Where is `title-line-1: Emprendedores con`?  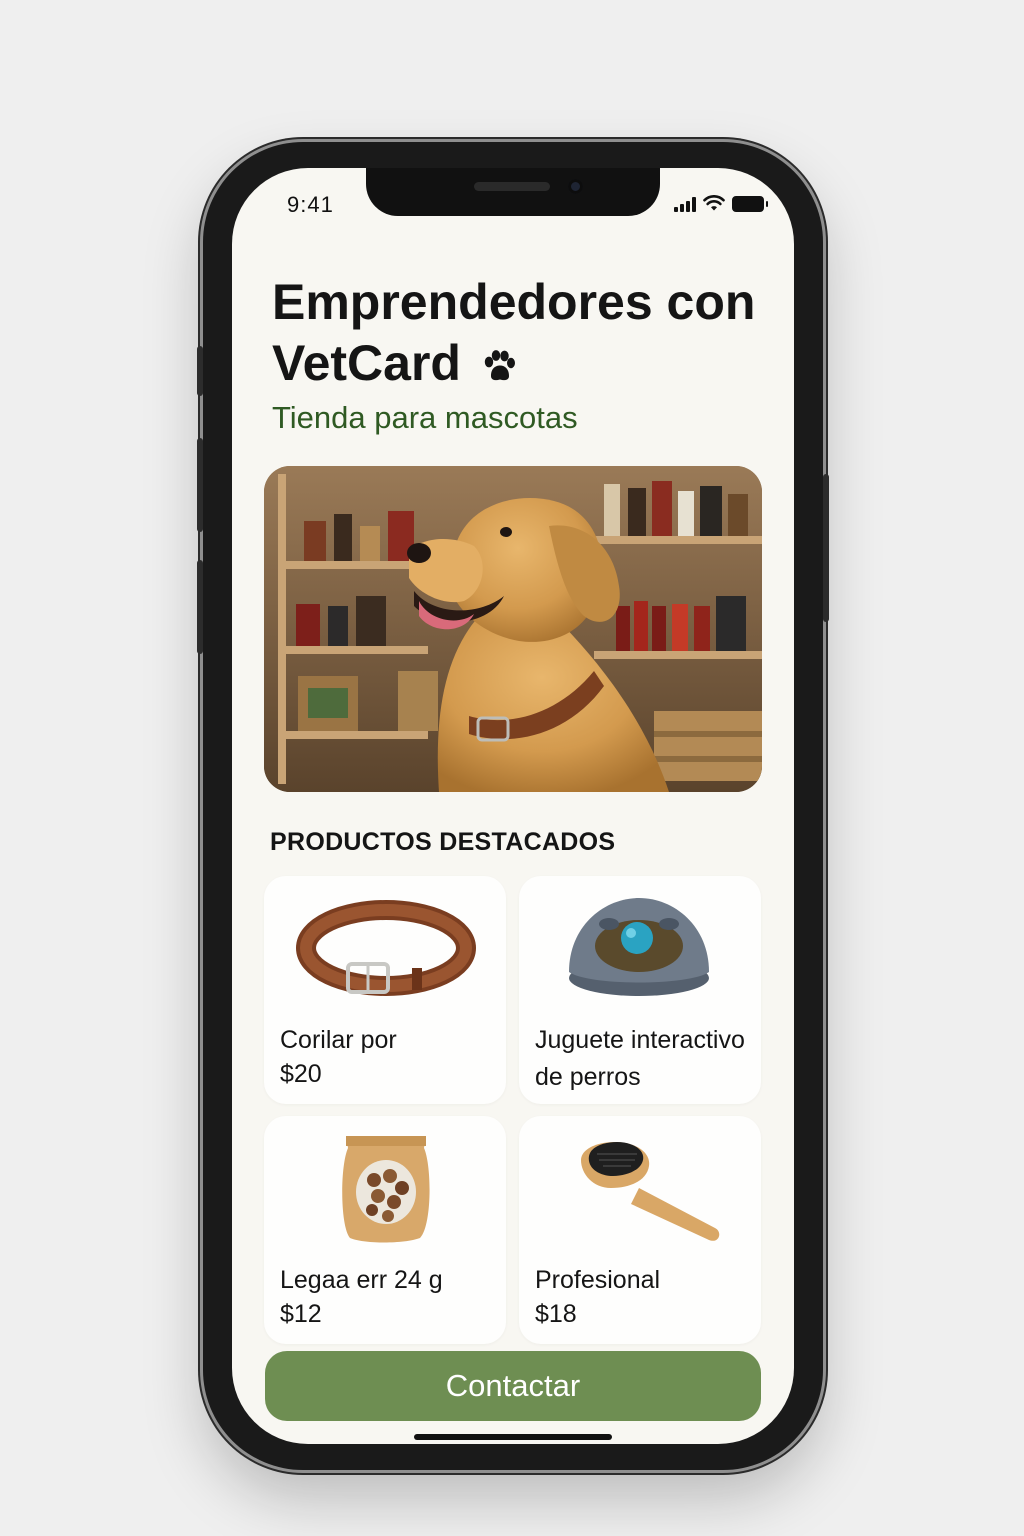 title-line-1: Emprendedores con is located at coordinates (514, 302).